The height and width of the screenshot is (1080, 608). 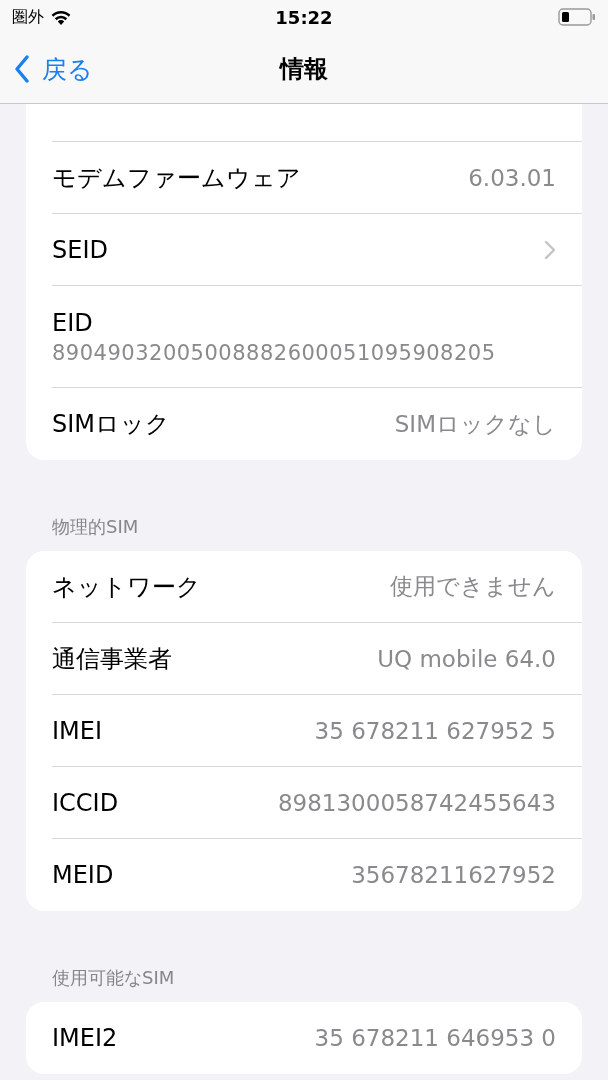 What do you see at coordinates (475, 424) in the screenshot?
I see `row-value: SIMロックなし` at bounding box center [475, 424].